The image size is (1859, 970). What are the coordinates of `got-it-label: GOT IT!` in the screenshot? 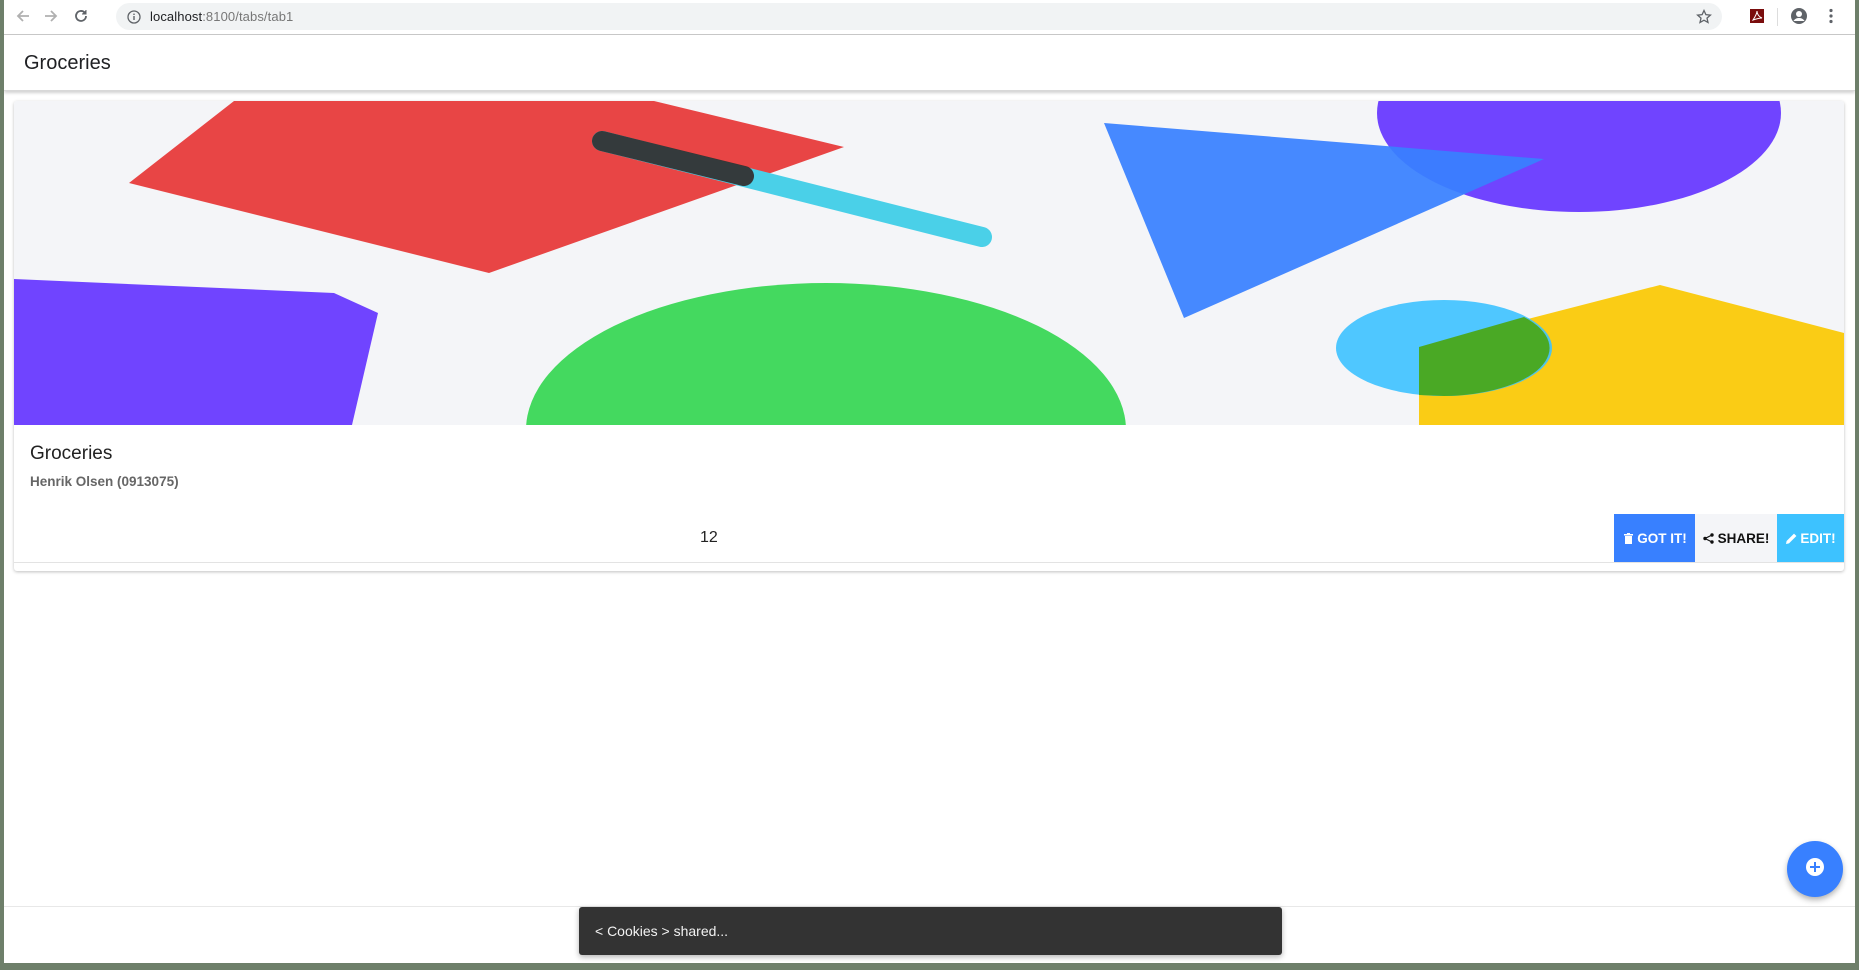 It's located at (1662, 538).